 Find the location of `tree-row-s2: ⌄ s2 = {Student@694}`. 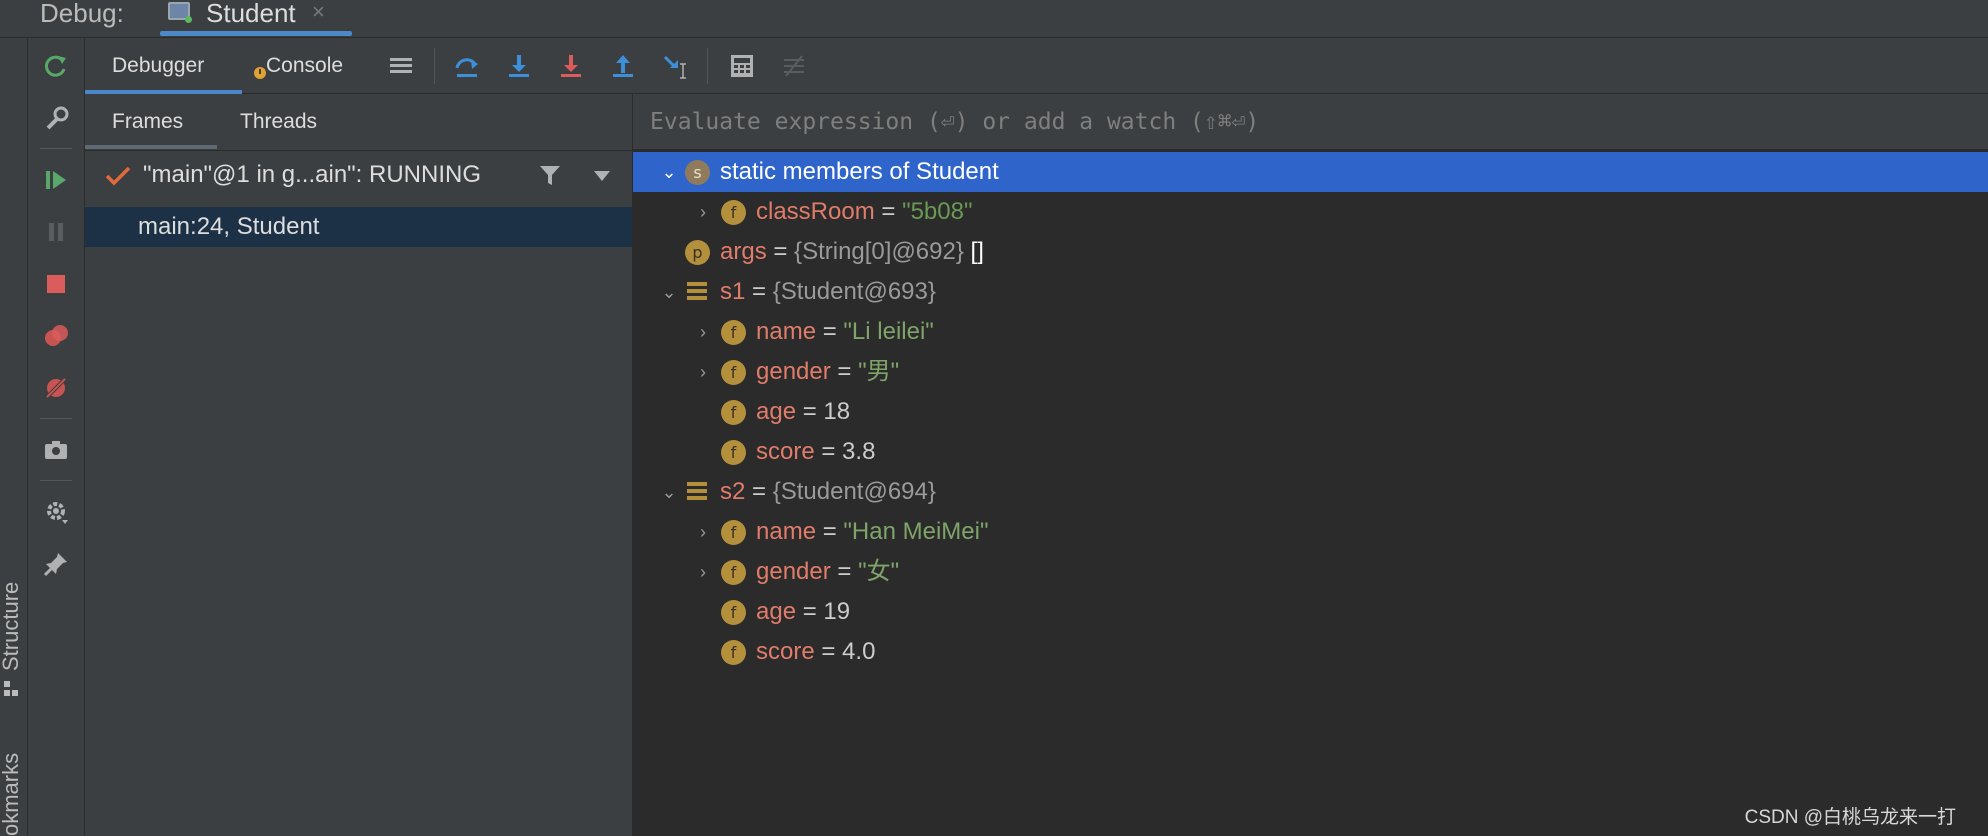

tree-row-s2: ⌄ s2 = {Student@694} is located at coordinates (1310, 492).